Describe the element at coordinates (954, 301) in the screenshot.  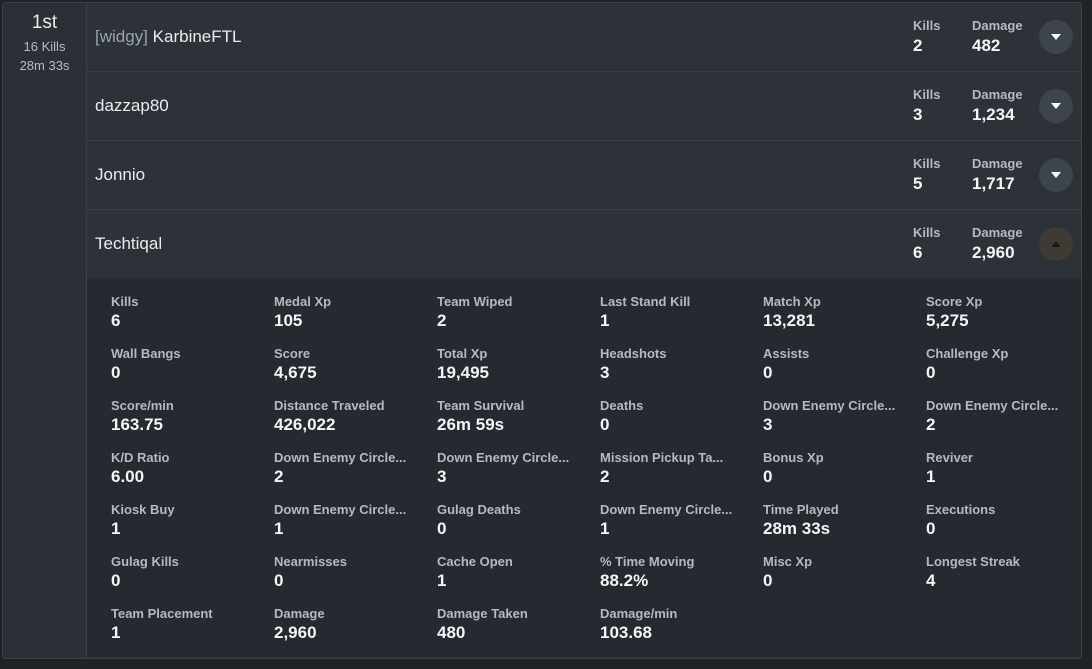
I see `stat-label: Score Xp` at that location.